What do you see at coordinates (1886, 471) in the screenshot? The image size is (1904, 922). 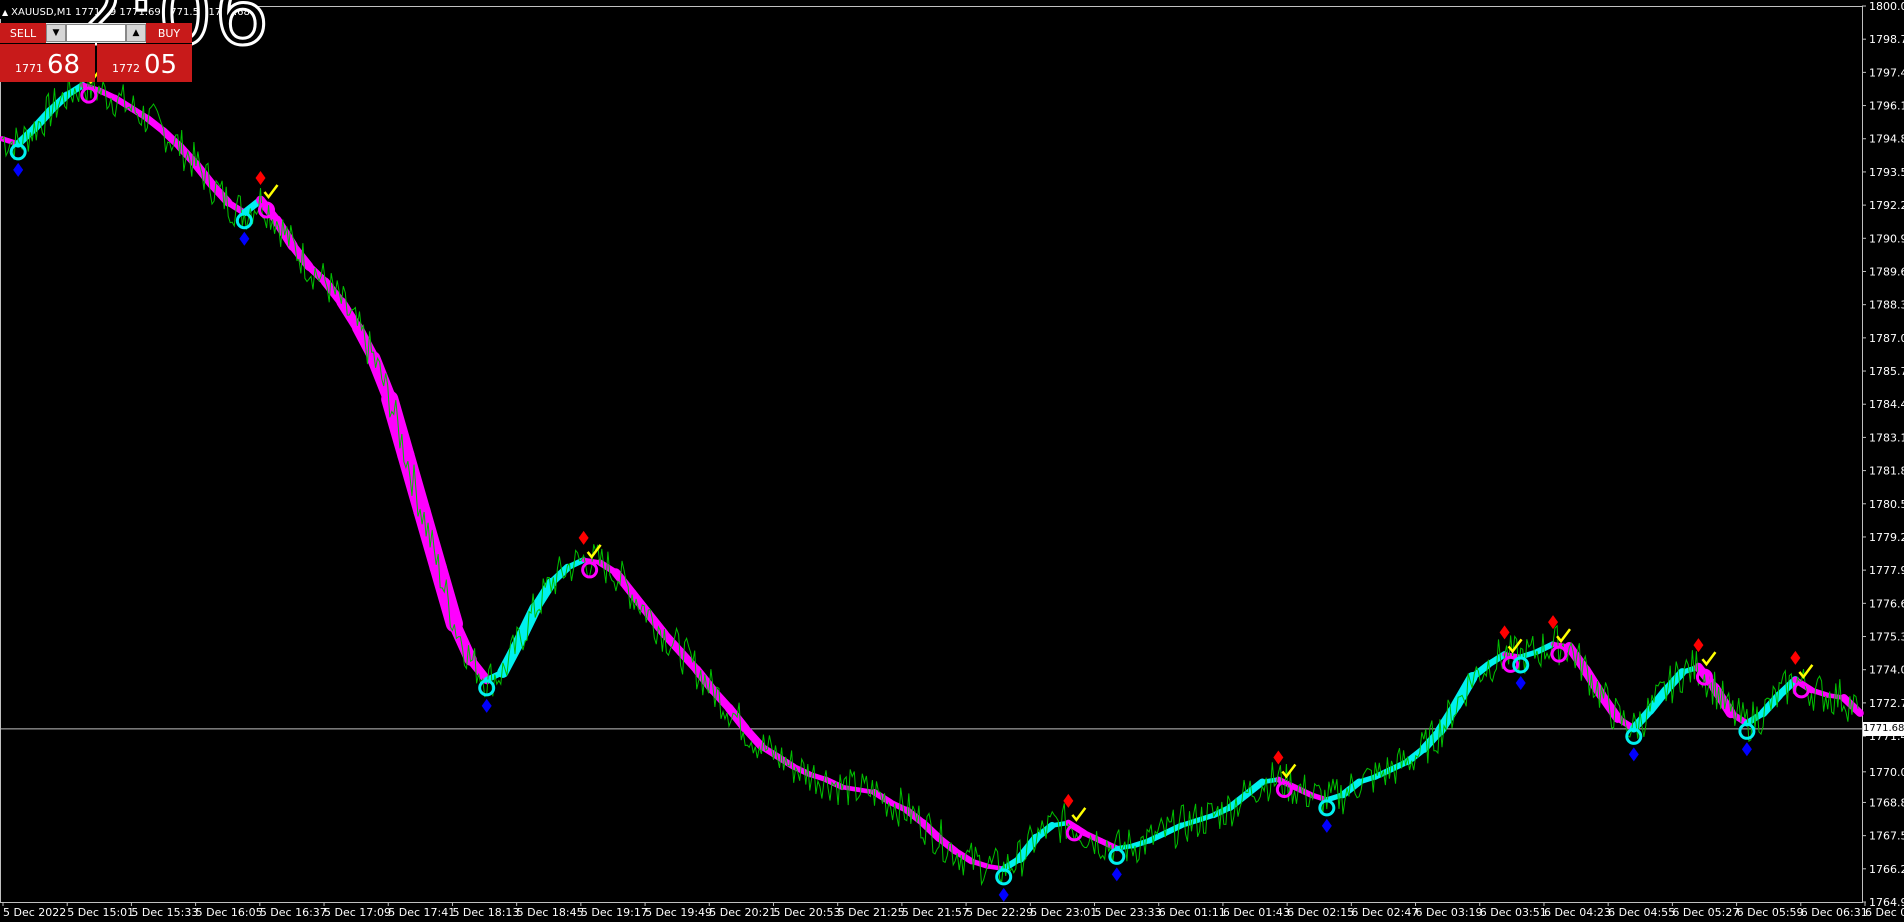 I see `price-tick-label: 1781.80` at bounding box center [1886, 471].